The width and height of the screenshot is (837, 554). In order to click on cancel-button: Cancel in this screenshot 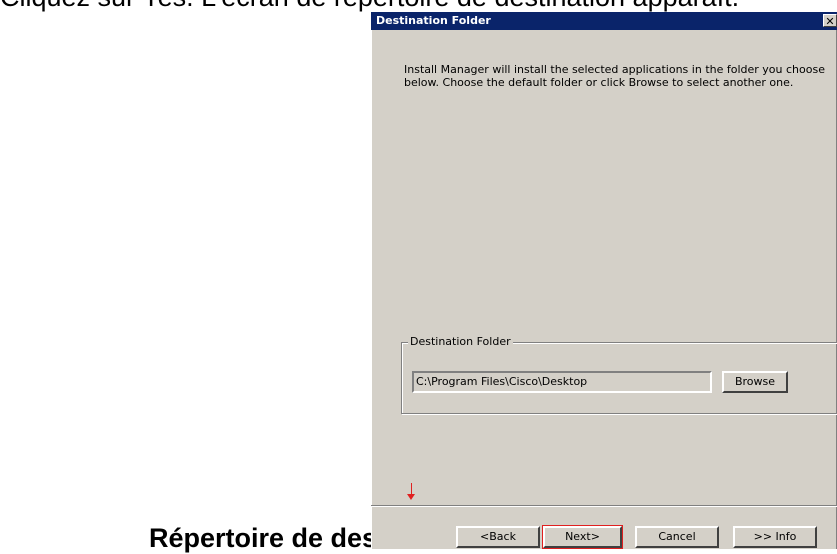, I will do `click(677, 537)`.